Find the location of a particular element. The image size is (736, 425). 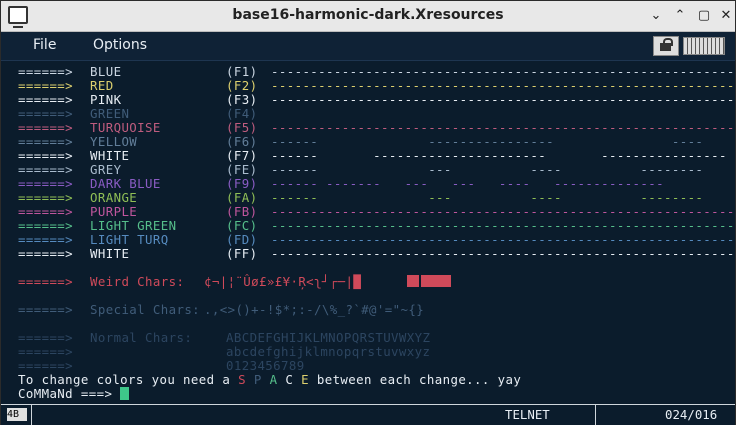

weird-label: Weird Chars: is located at coordinates (137, 281).